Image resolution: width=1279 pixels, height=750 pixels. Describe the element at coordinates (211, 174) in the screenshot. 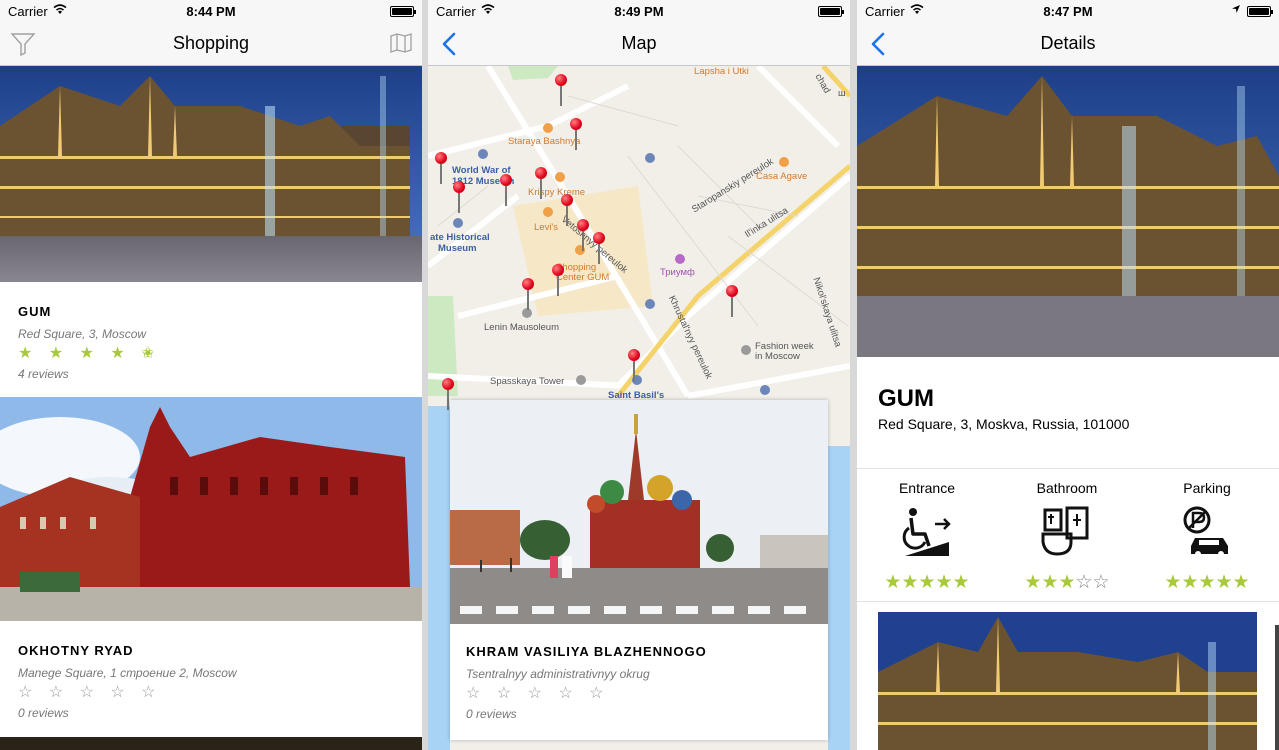

I see `gum-photo` at that location.